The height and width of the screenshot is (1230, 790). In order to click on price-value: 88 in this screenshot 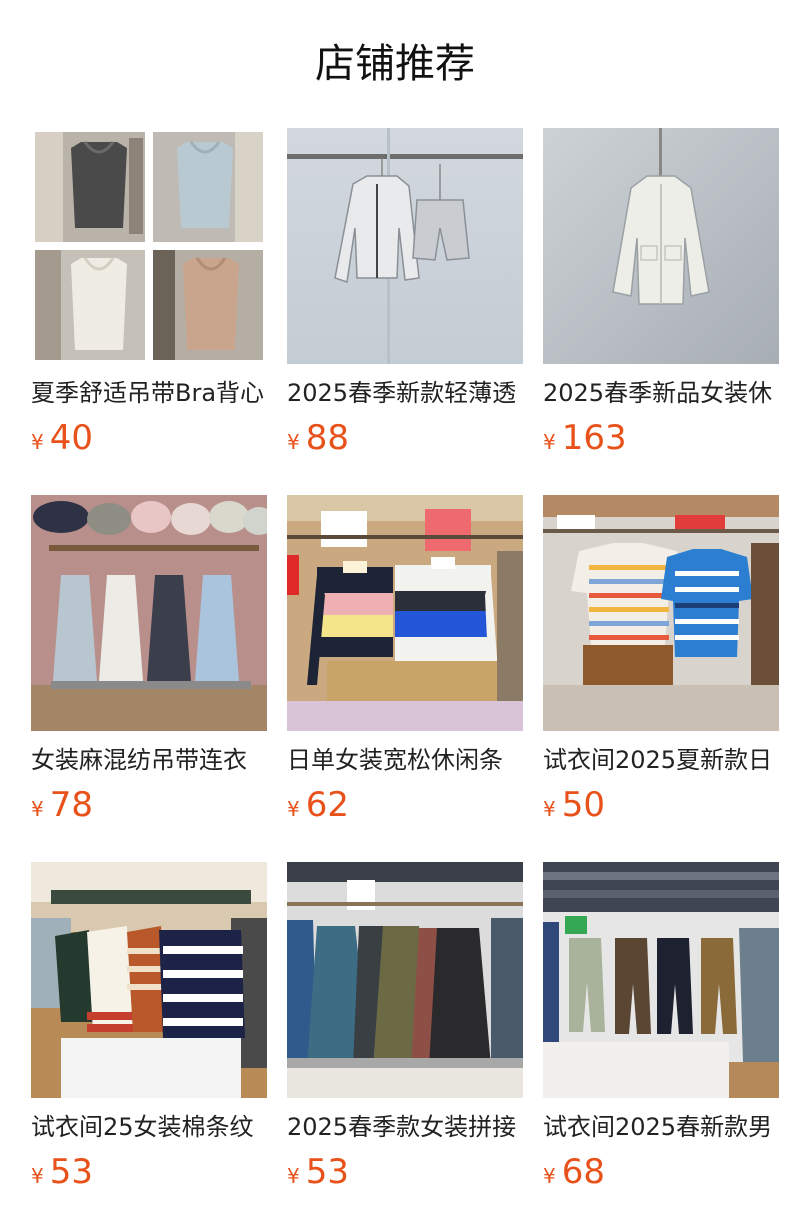, I will do `click(327, 438)`.